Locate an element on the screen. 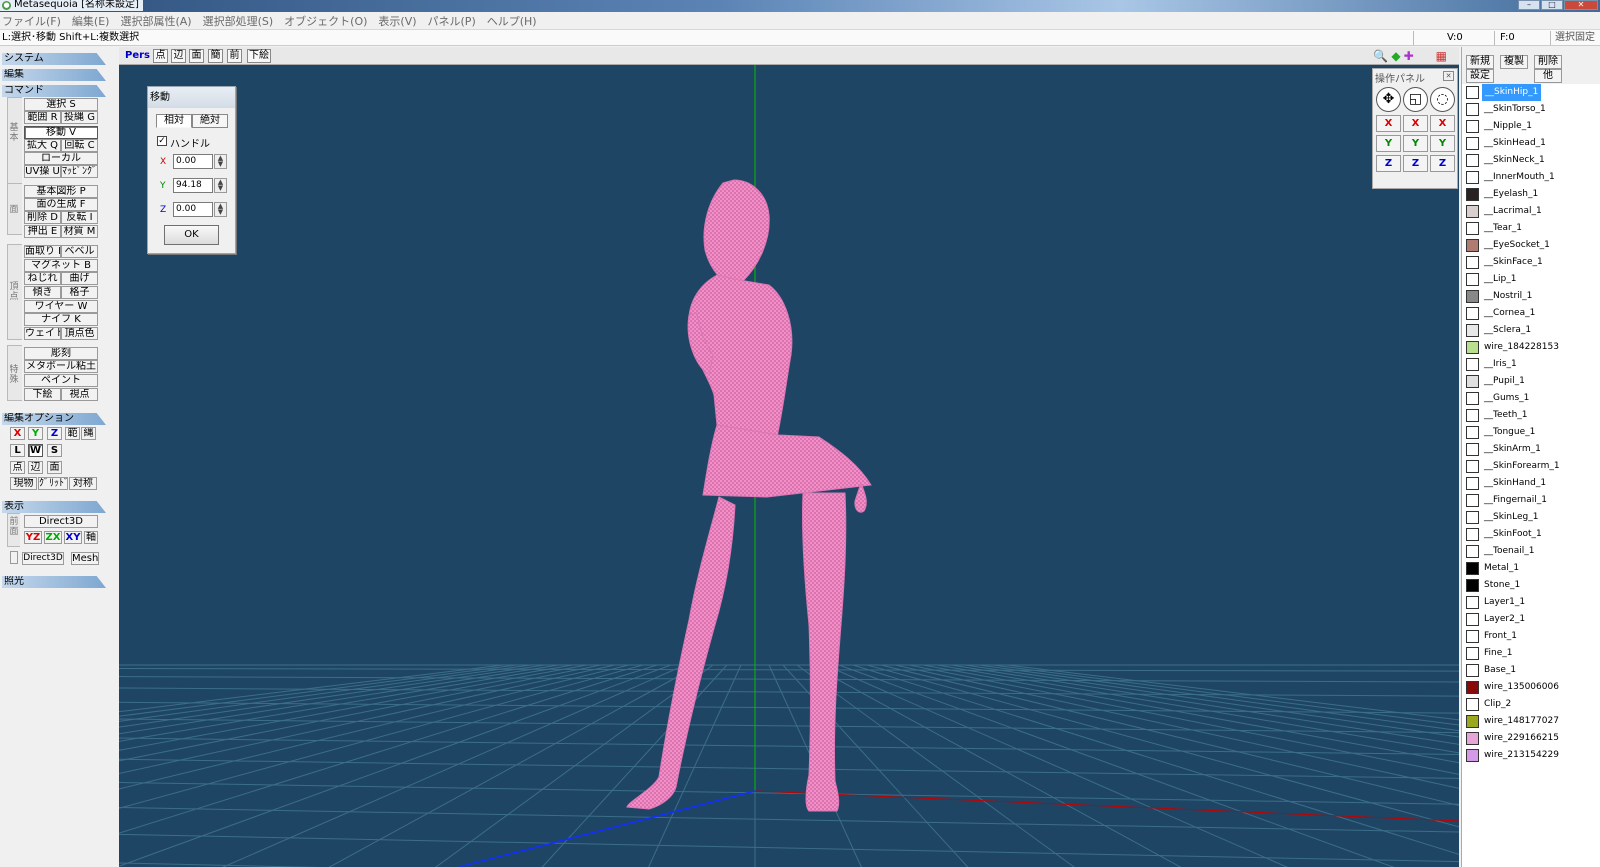  move-gizmo-icon: ✥ is located at coordinates (1388, 99).